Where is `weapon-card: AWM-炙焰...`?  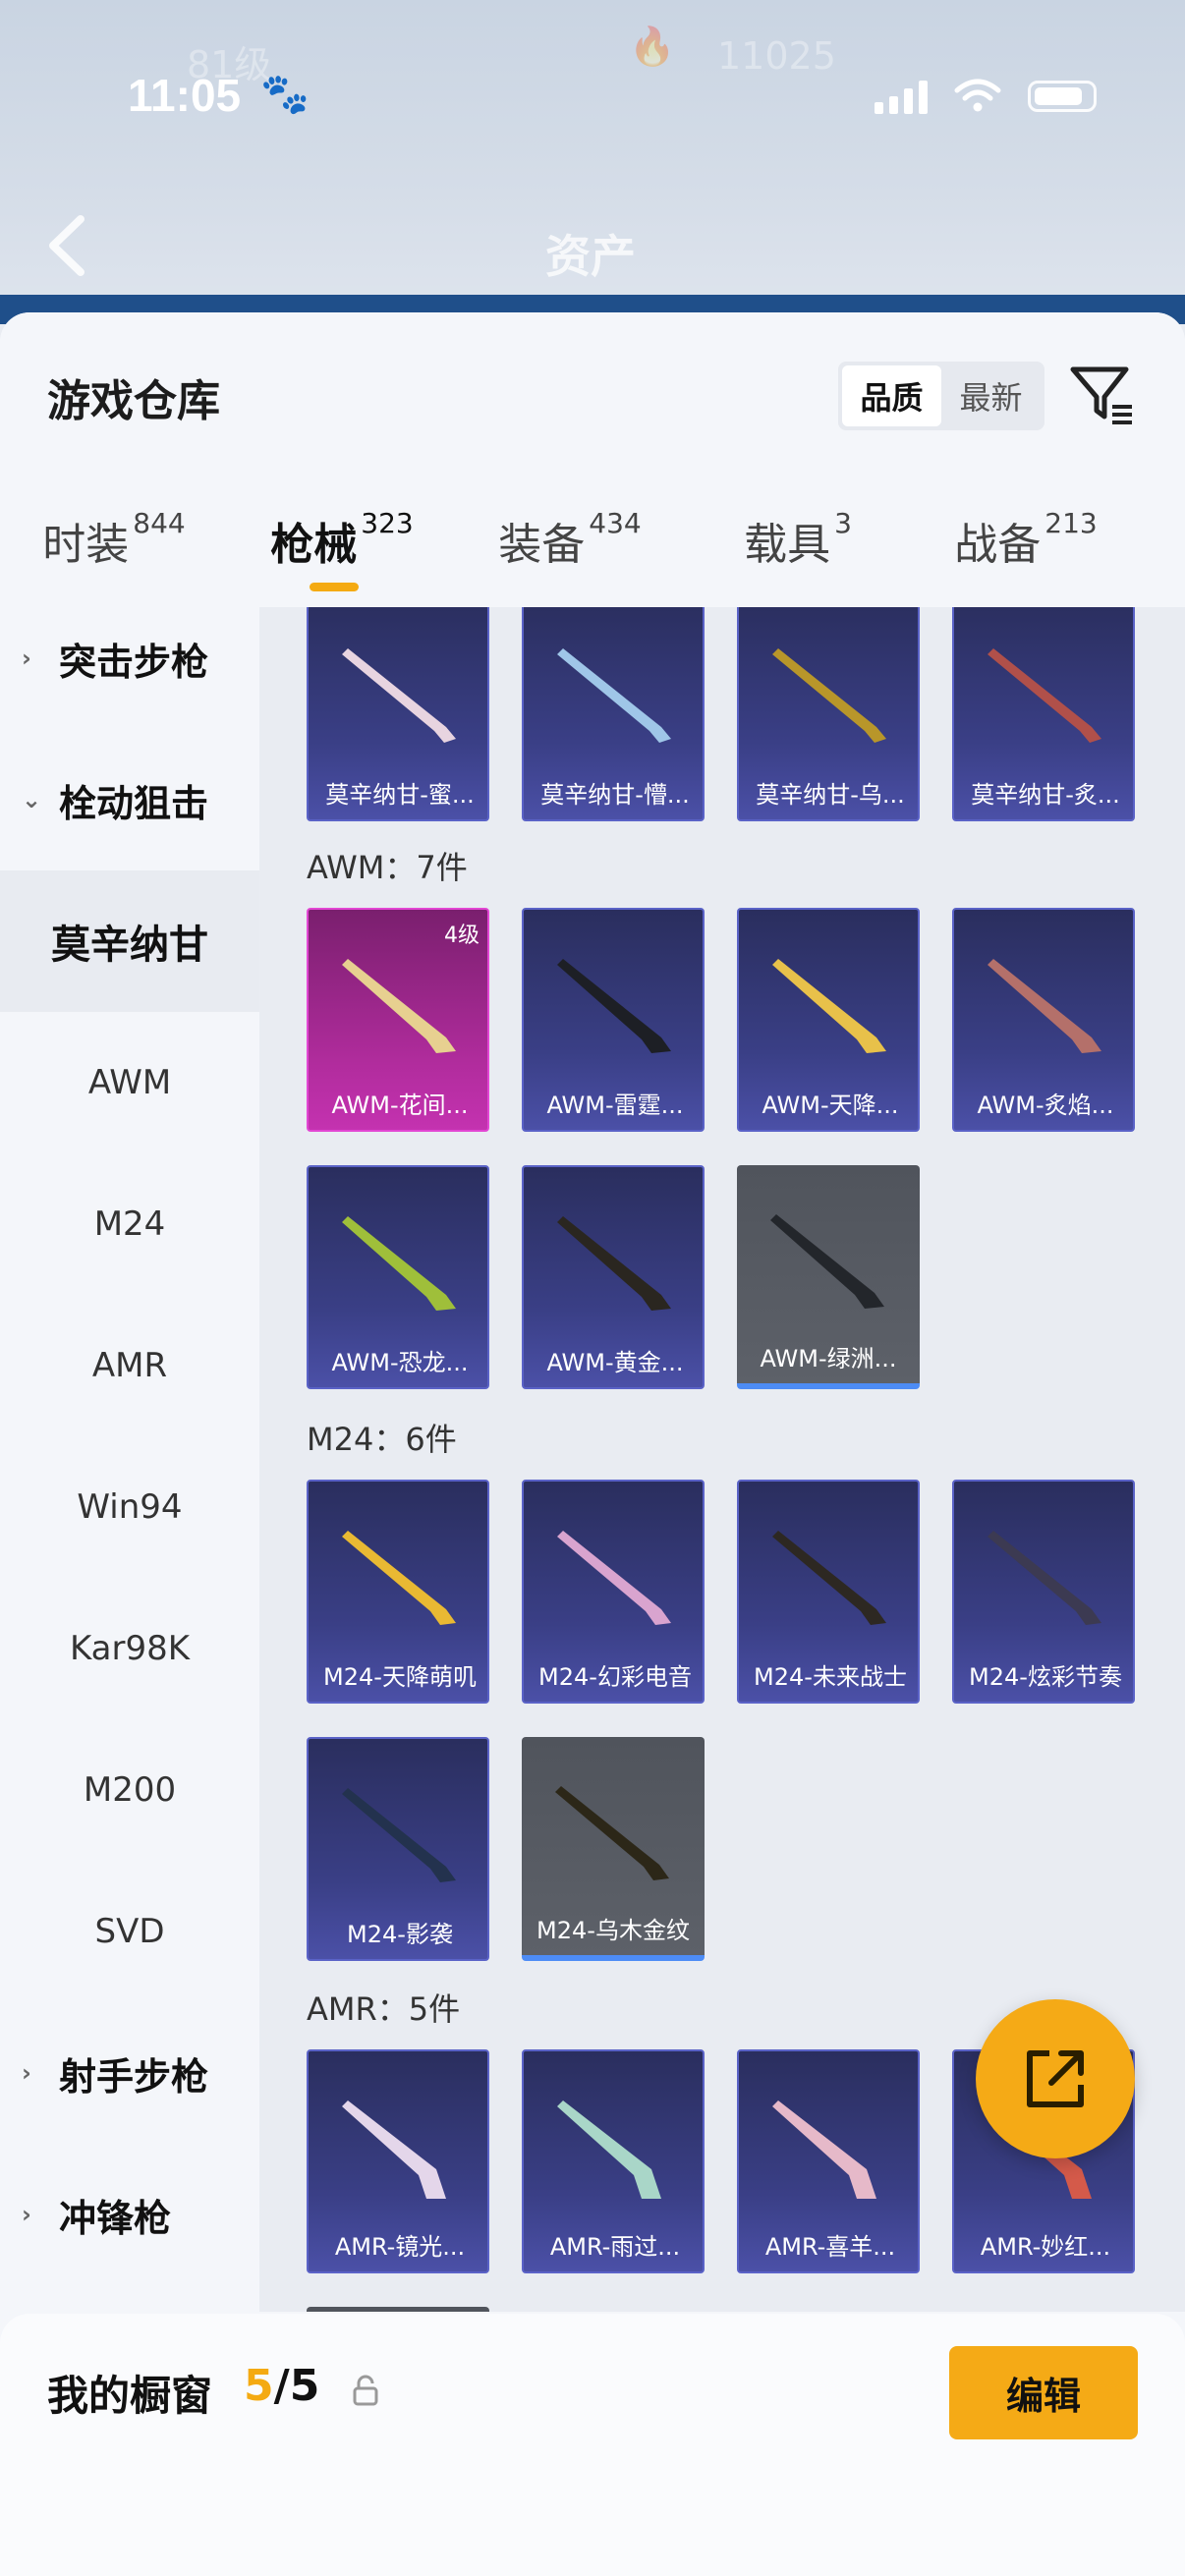
weapon-card: AWM-炙焰... is located at coordinates (1044, 1020).